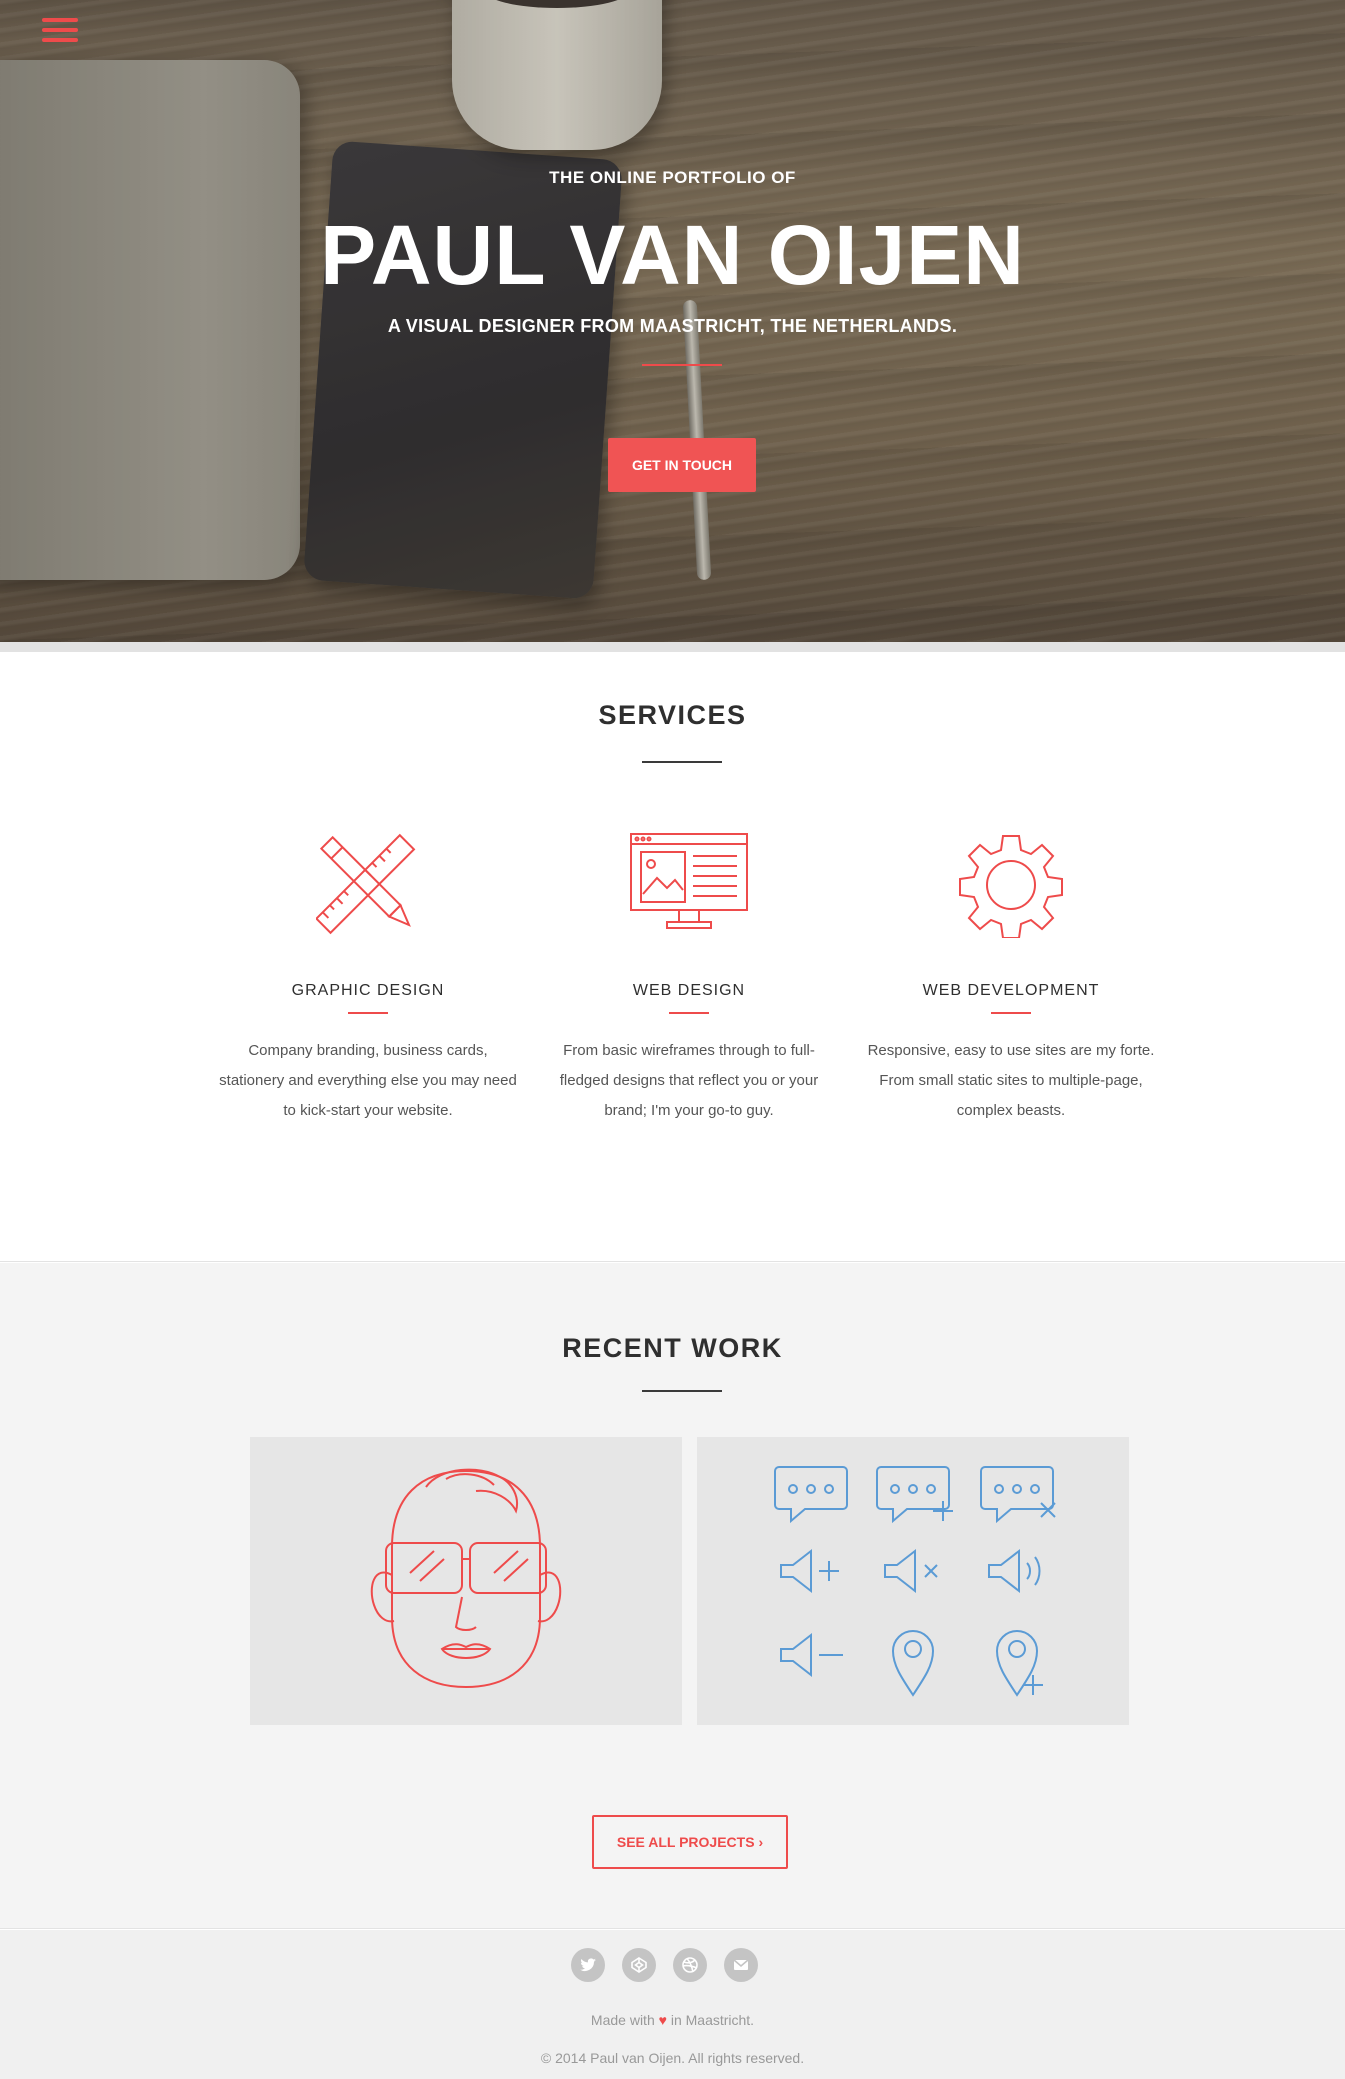  I want to click on codepen-icon, so click(639, 1965).